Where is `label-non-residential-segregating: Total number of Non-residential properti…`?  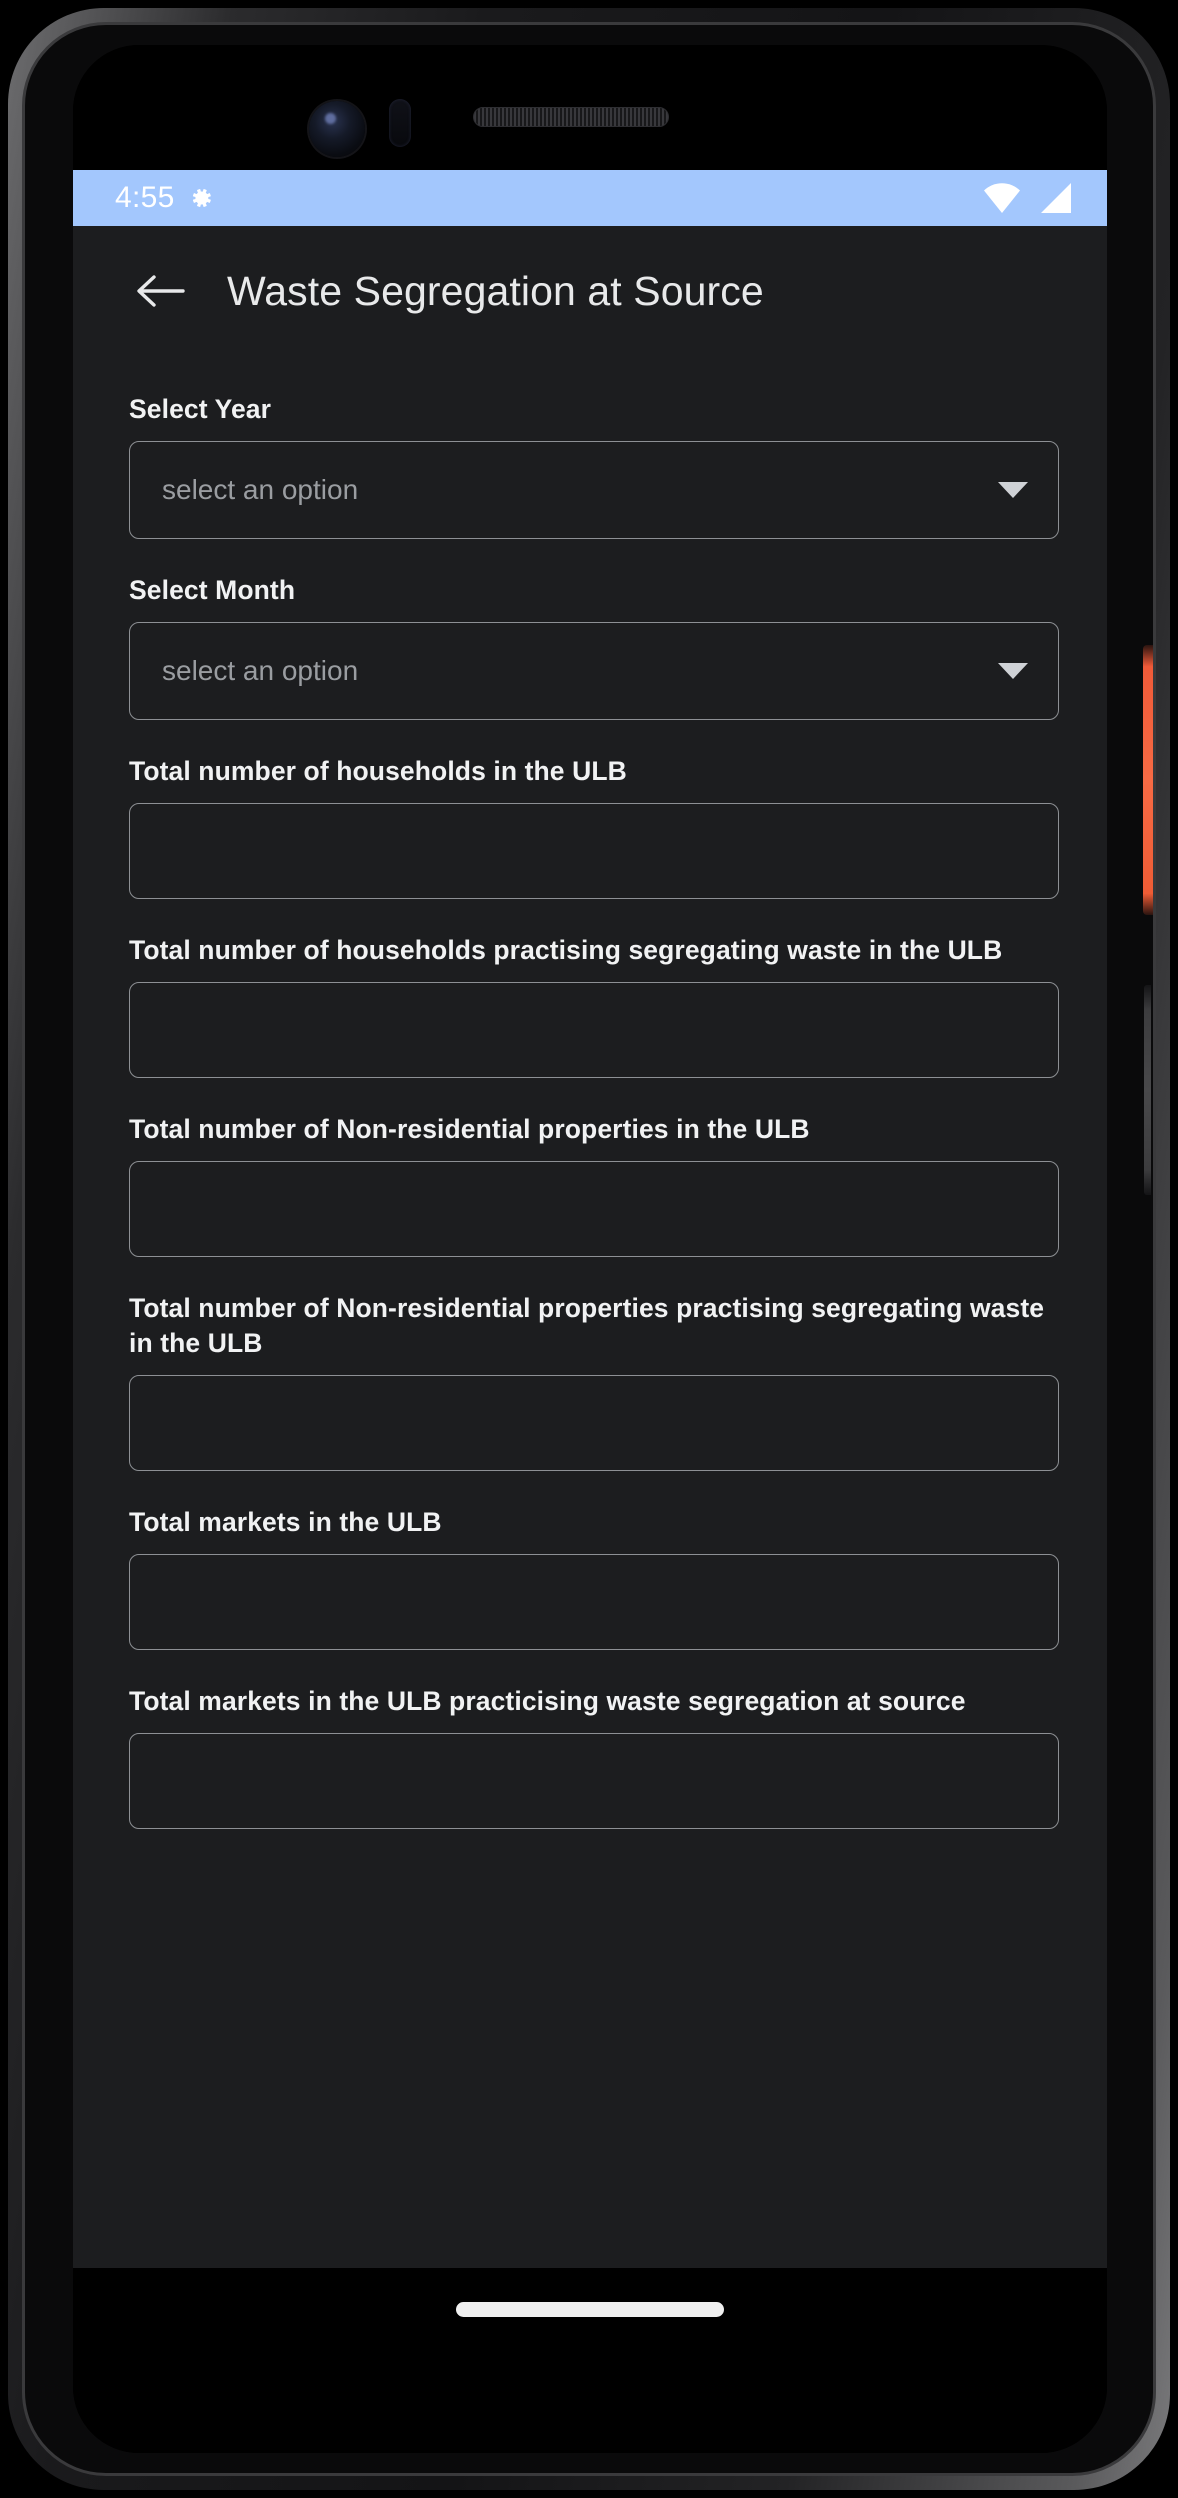 label-non-residential-segregating: Total number of Non-residential properti… is located at coordinates (587, 1325).